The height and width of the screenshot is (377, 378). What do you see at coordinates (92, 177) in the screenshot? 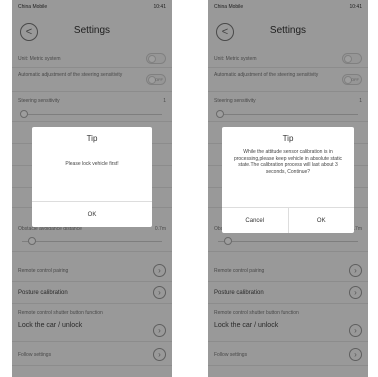
I see `tip-dialog: Tip Please lock vehicle first! OK` at bounding box center [92, 177].